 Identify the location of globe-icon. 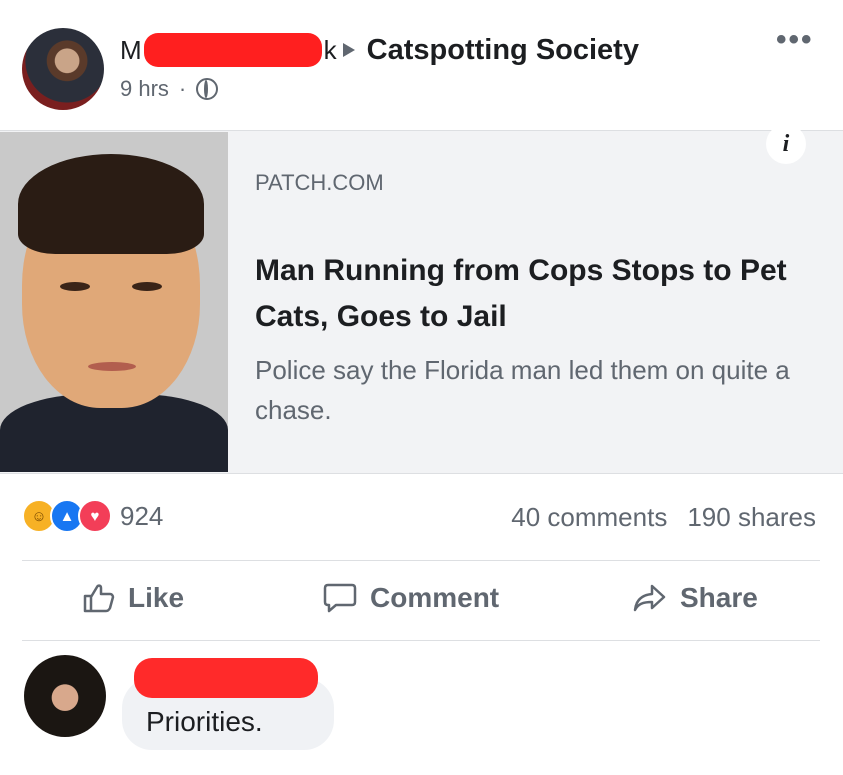
(207, 89).